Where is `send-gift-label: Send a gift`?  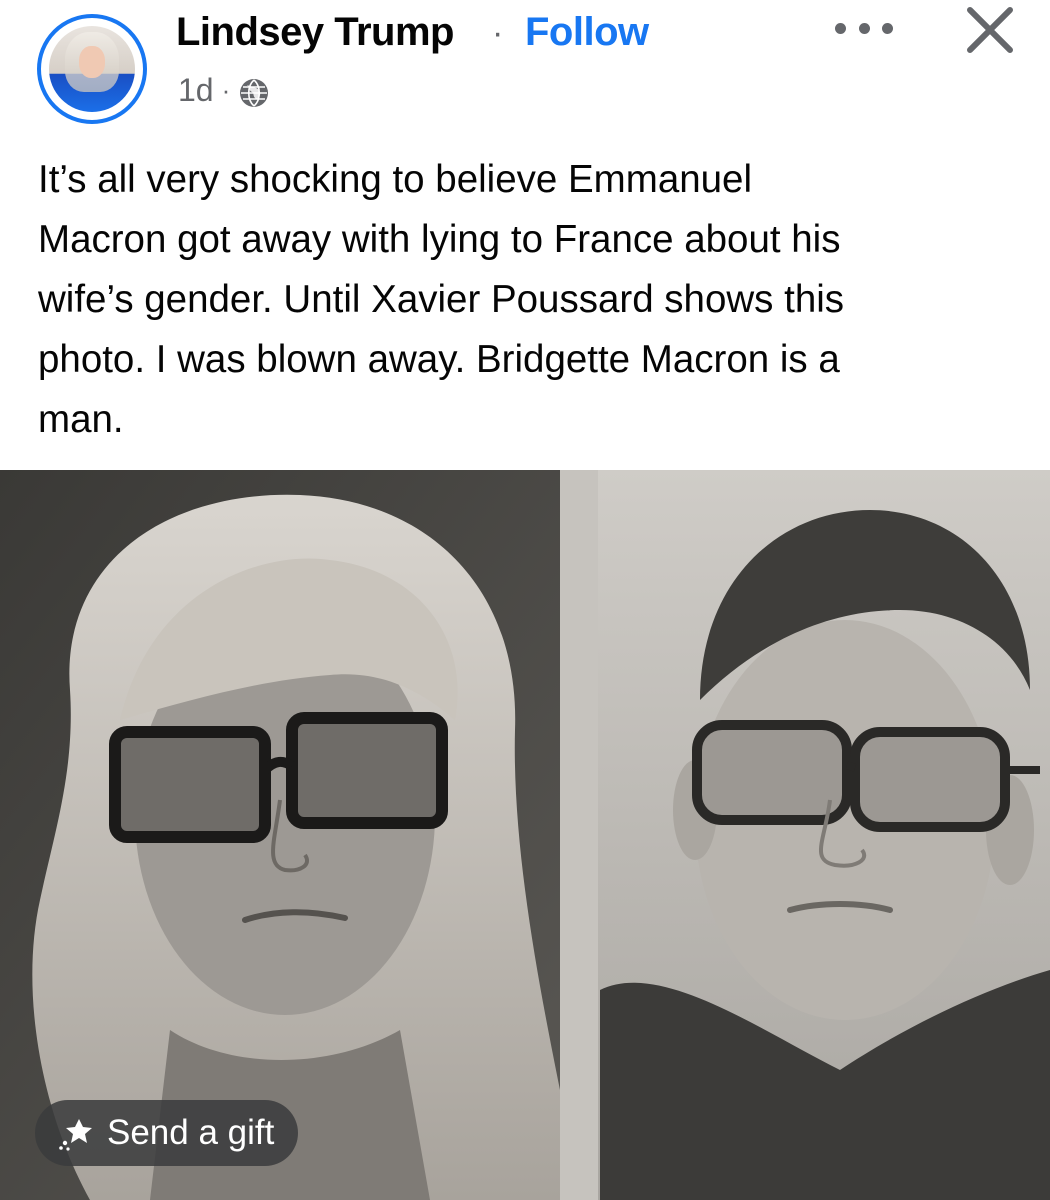
send-gift-label: Send a gift is located at coordinates (191, 1132).